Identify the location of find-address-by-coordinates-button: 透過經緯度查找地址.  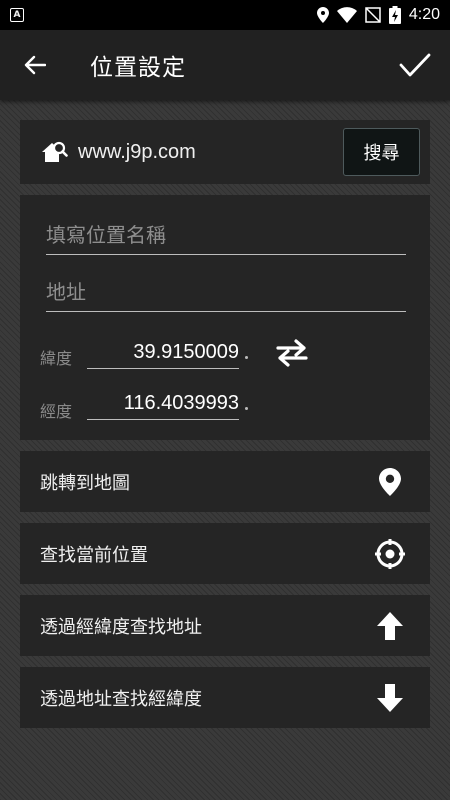
(225, 625).